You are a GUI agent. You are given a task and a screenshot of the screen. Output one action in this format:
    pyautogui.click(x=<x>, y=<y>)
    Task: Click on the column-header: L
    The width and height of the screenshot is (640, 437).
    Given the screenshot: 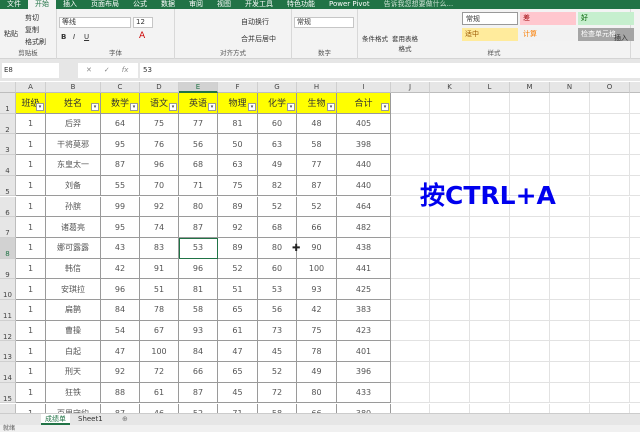 What is the action you would take?
    pyautogui.click(x=490, y=87)
    